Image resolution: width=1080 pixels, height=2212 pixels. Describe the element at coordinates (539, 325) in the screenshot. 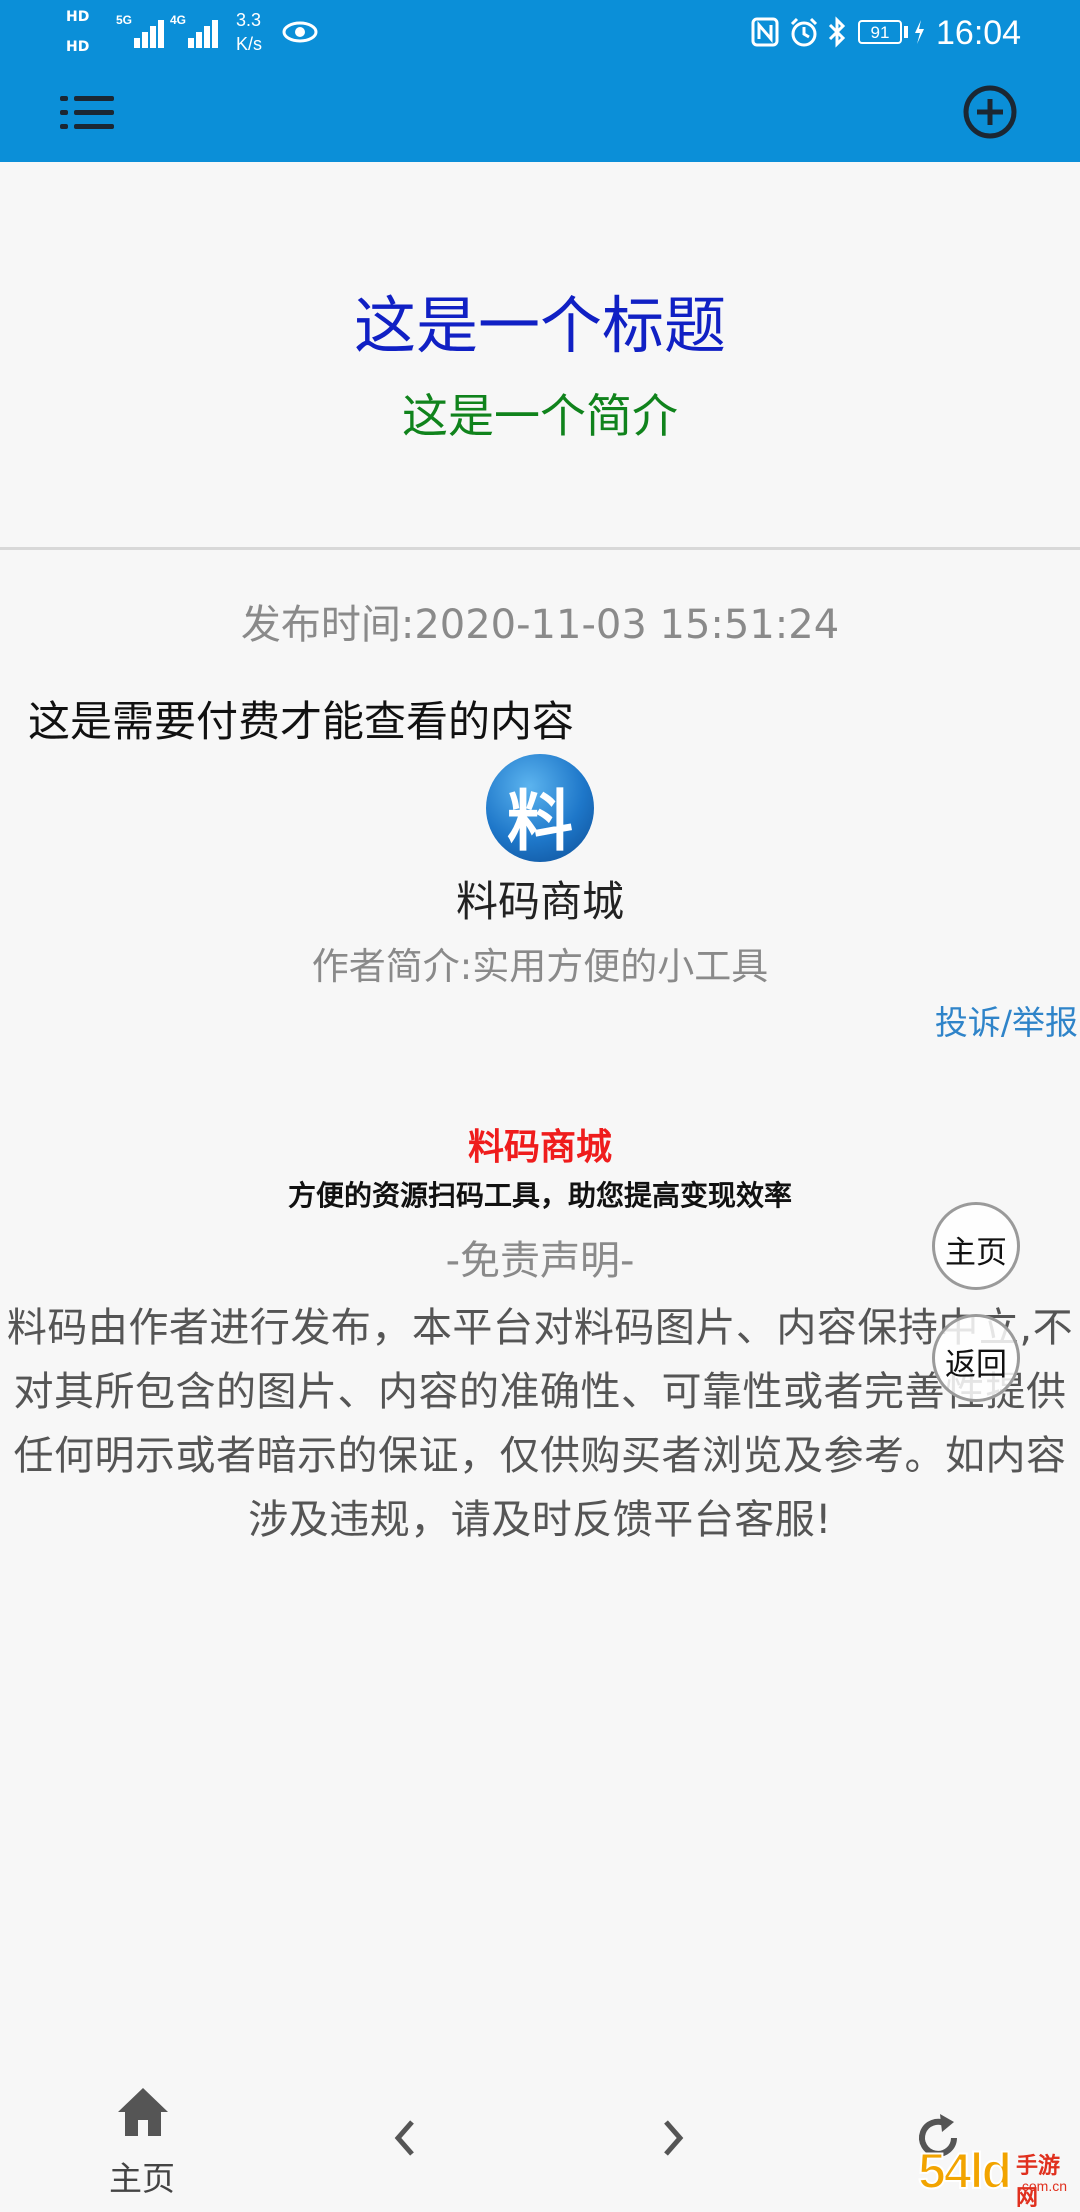

I see `page-title: 这是一个标题` at that location.